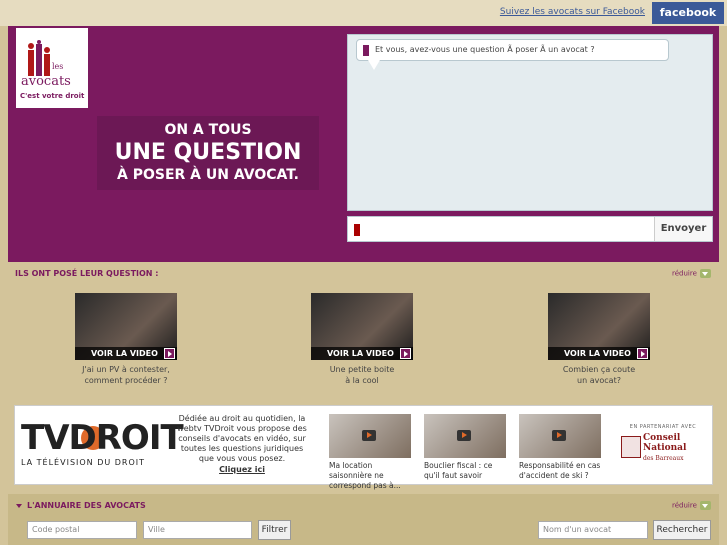 This screenshot has height=545, width=727. What do you see at coordinates (197, 530) in the screenshot?
I see `city-input: Ville` at bounding box center [197, 530].